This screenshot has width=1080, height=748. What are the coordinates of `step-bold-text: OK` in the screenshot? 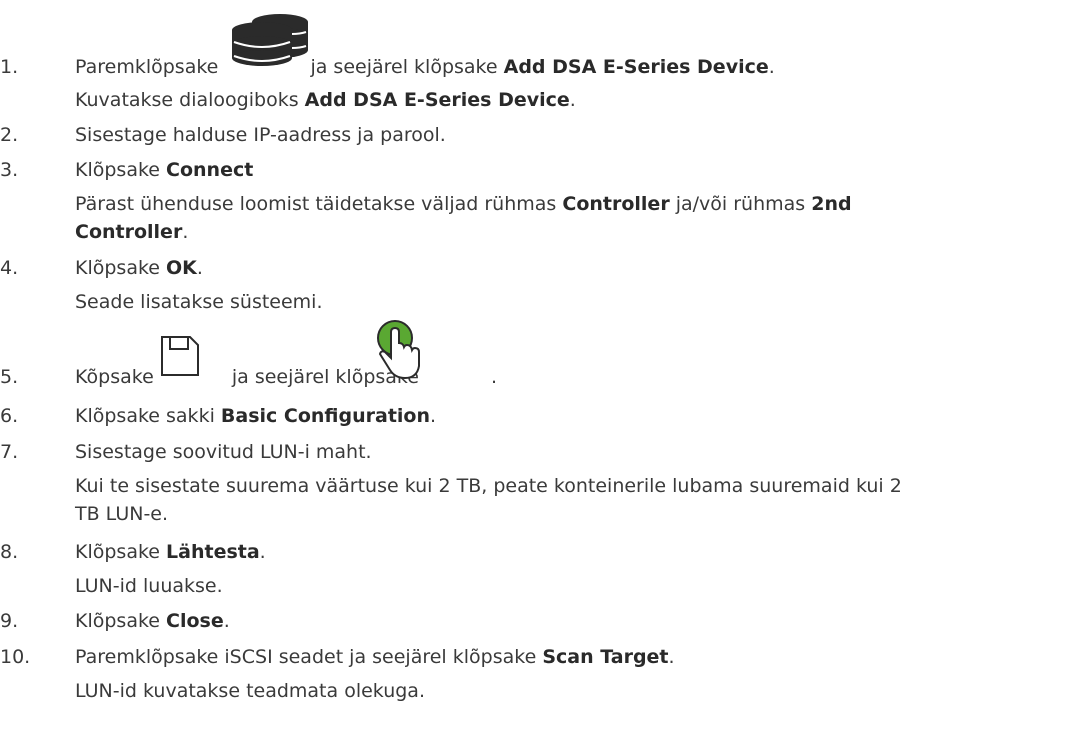 It's located at (181, 268).